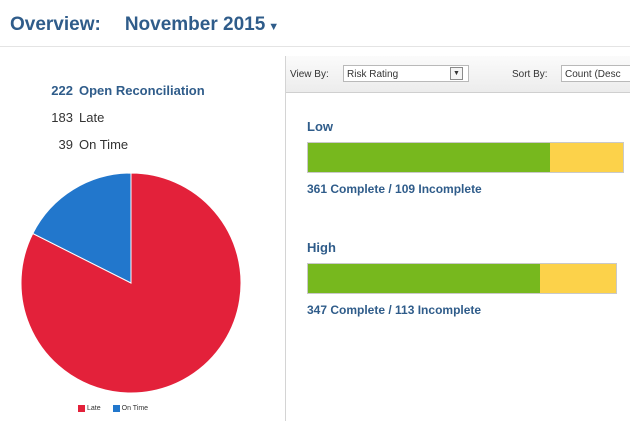  What do you see at coordinates (593, 74) in the screenshot?
I see `sort-by-value: Count (Desc` at bounding box center [593, 74].